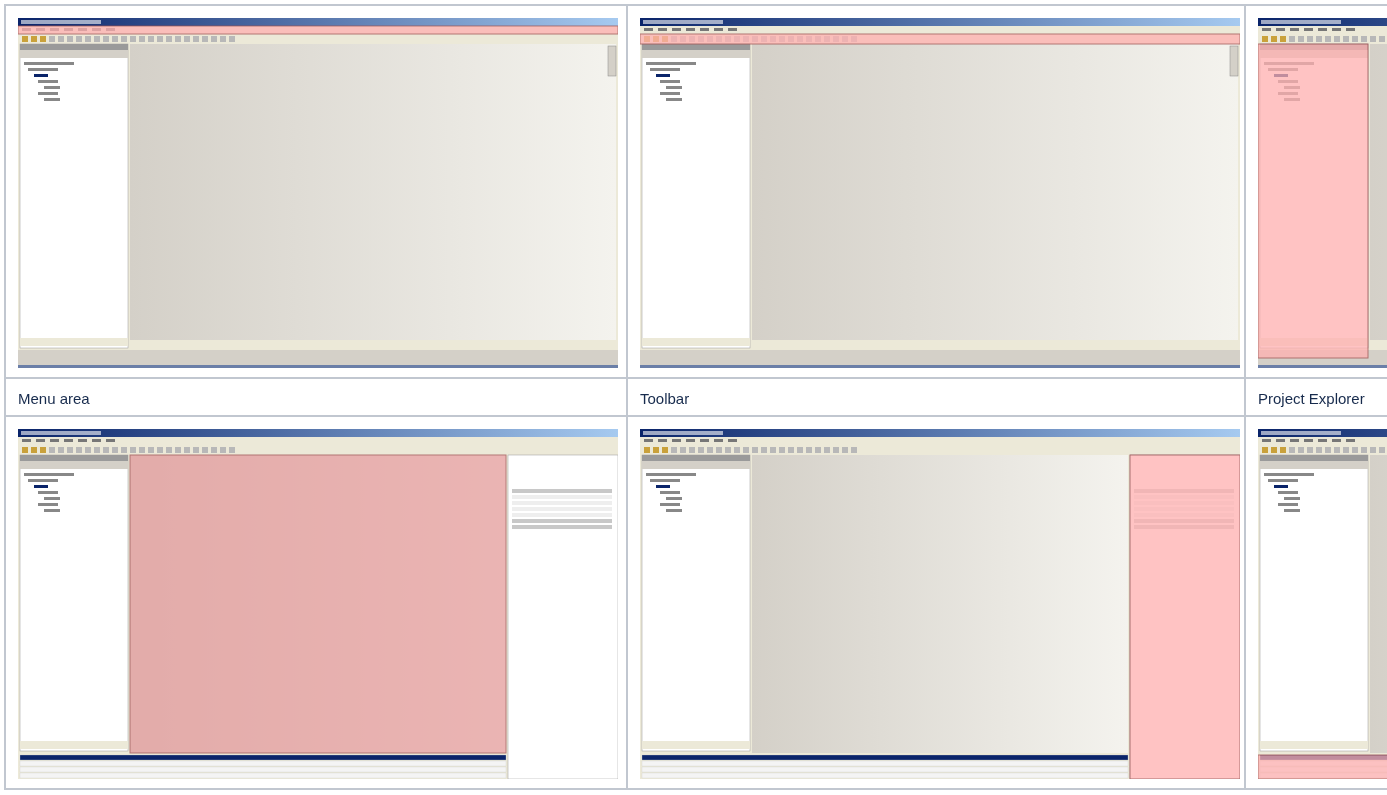  What do you see at coordinates (54, 398) in the screenshot?
I see `image-caption: Menu area` at bounding box center [54, 398].